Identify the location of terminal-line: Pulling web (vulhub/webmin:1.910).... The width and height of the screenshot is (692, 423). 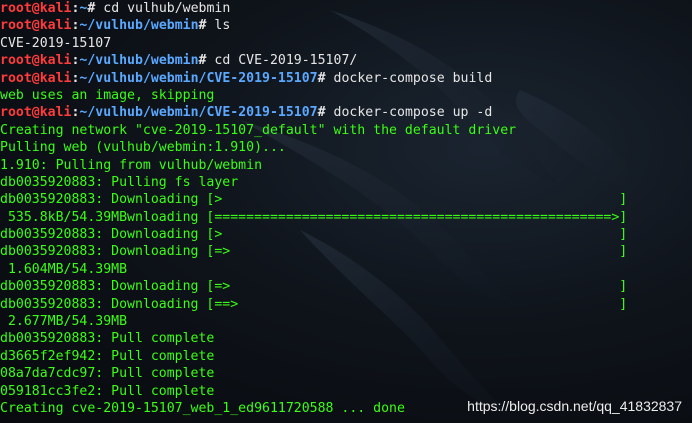
(313, 147).